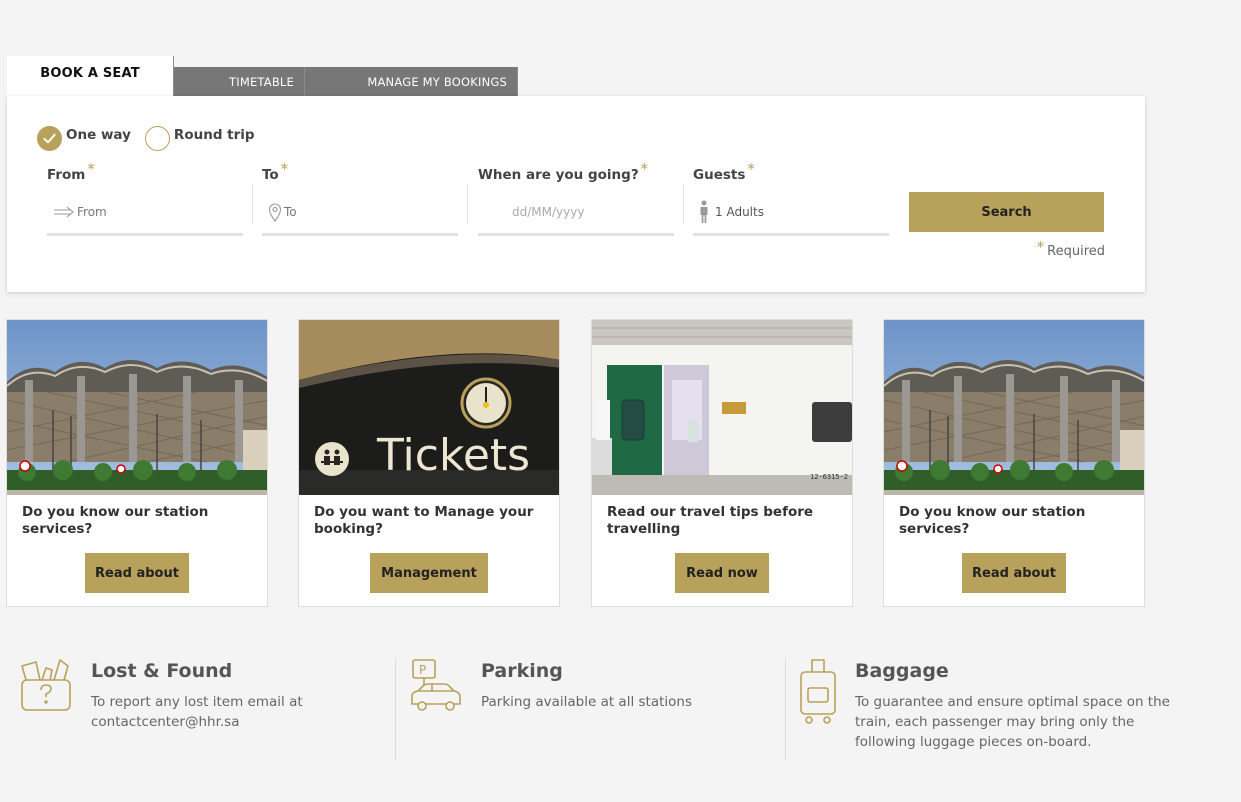 This screenshot has height=802, width=1241. What do you see at coordinates (704, 212) in the screenshot?
I see `person-icon` at bounding box center [704, 212].